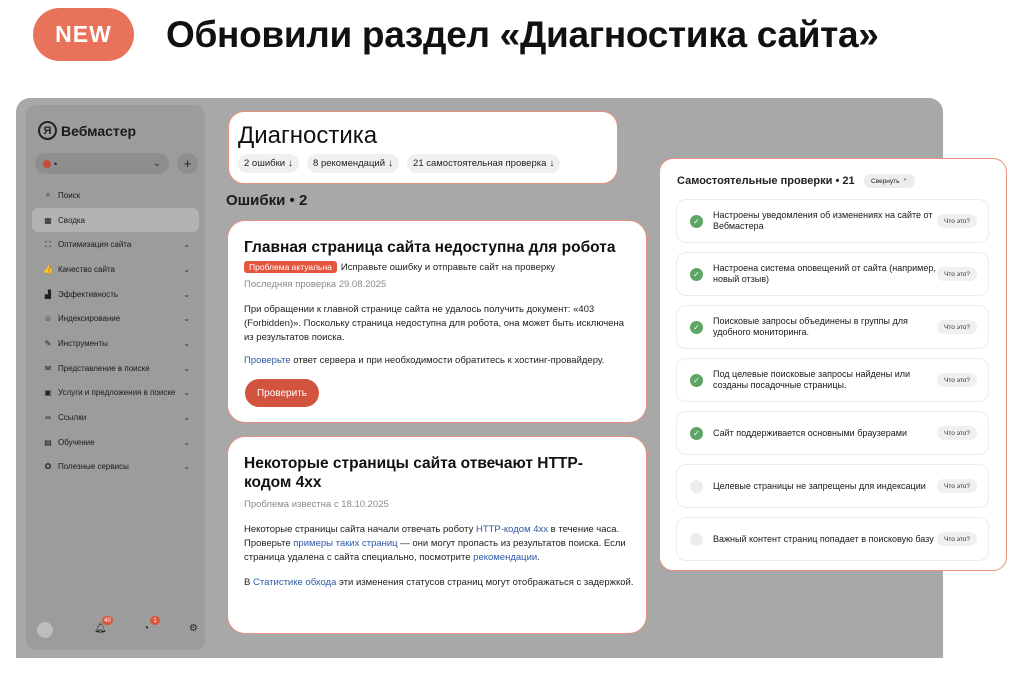  I want to click on text-segment: ., so click(538, 557).